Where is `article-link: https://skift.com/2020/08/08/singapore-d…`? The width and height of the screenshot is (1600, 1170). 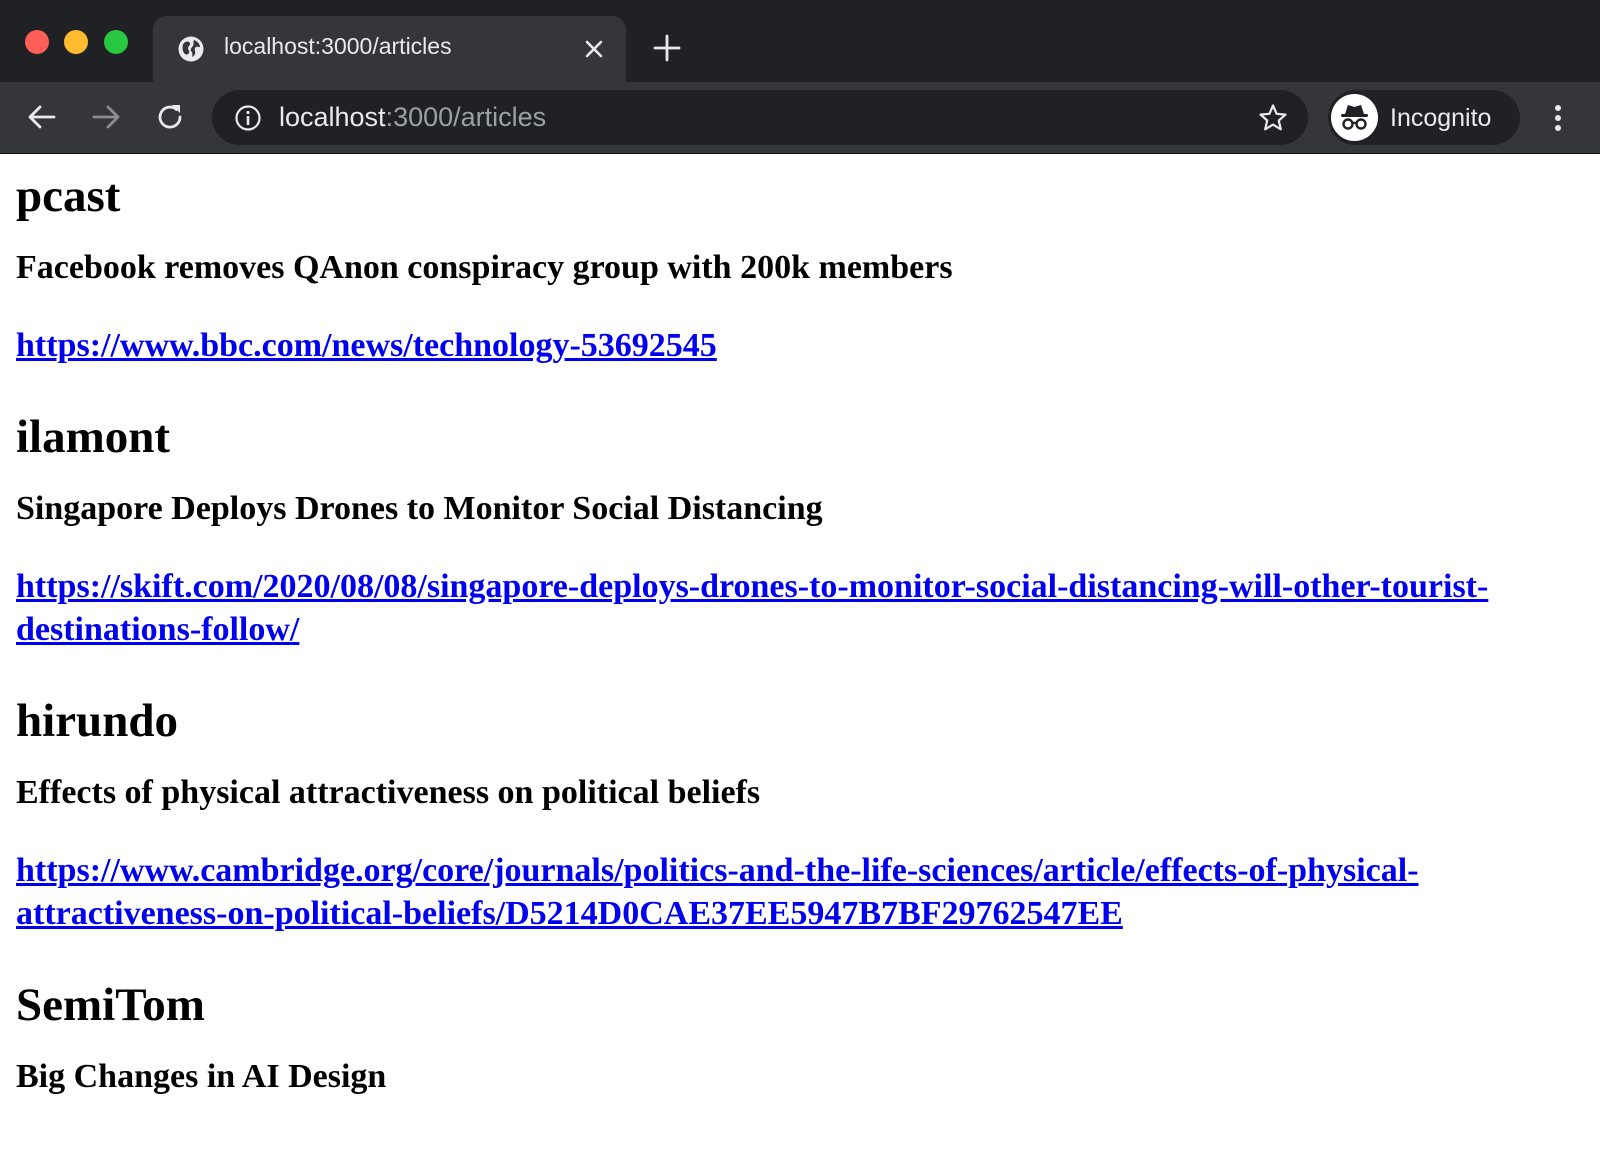
article-link: https://skift.com/2020/08/08/singapore-d… is located at coordinates (752, 608).